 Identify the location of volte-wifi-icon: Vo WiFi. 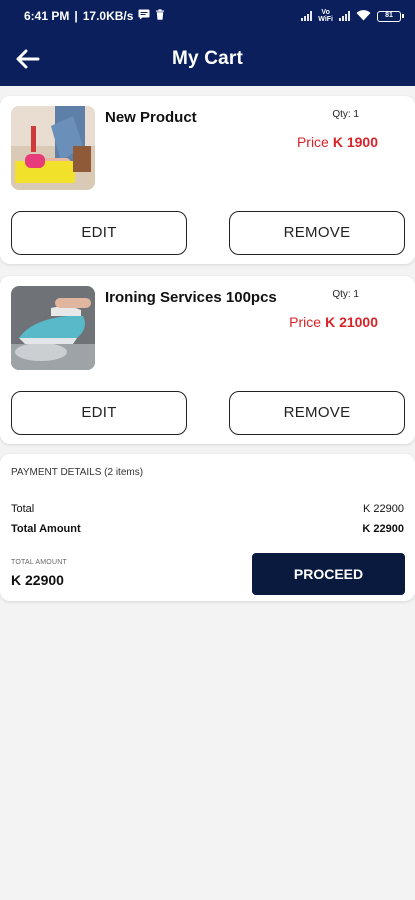
(325, 16).